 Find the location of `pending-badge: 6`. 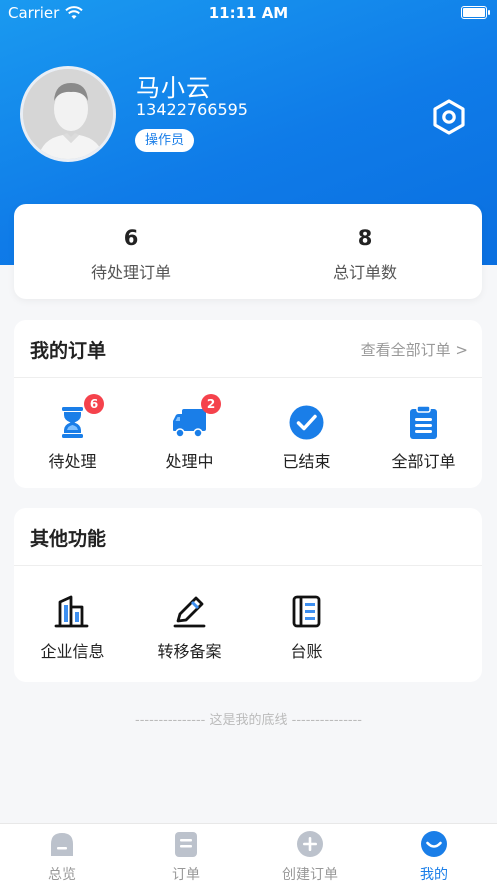

pending-badge: 6 is located at coordinates (94, 404).